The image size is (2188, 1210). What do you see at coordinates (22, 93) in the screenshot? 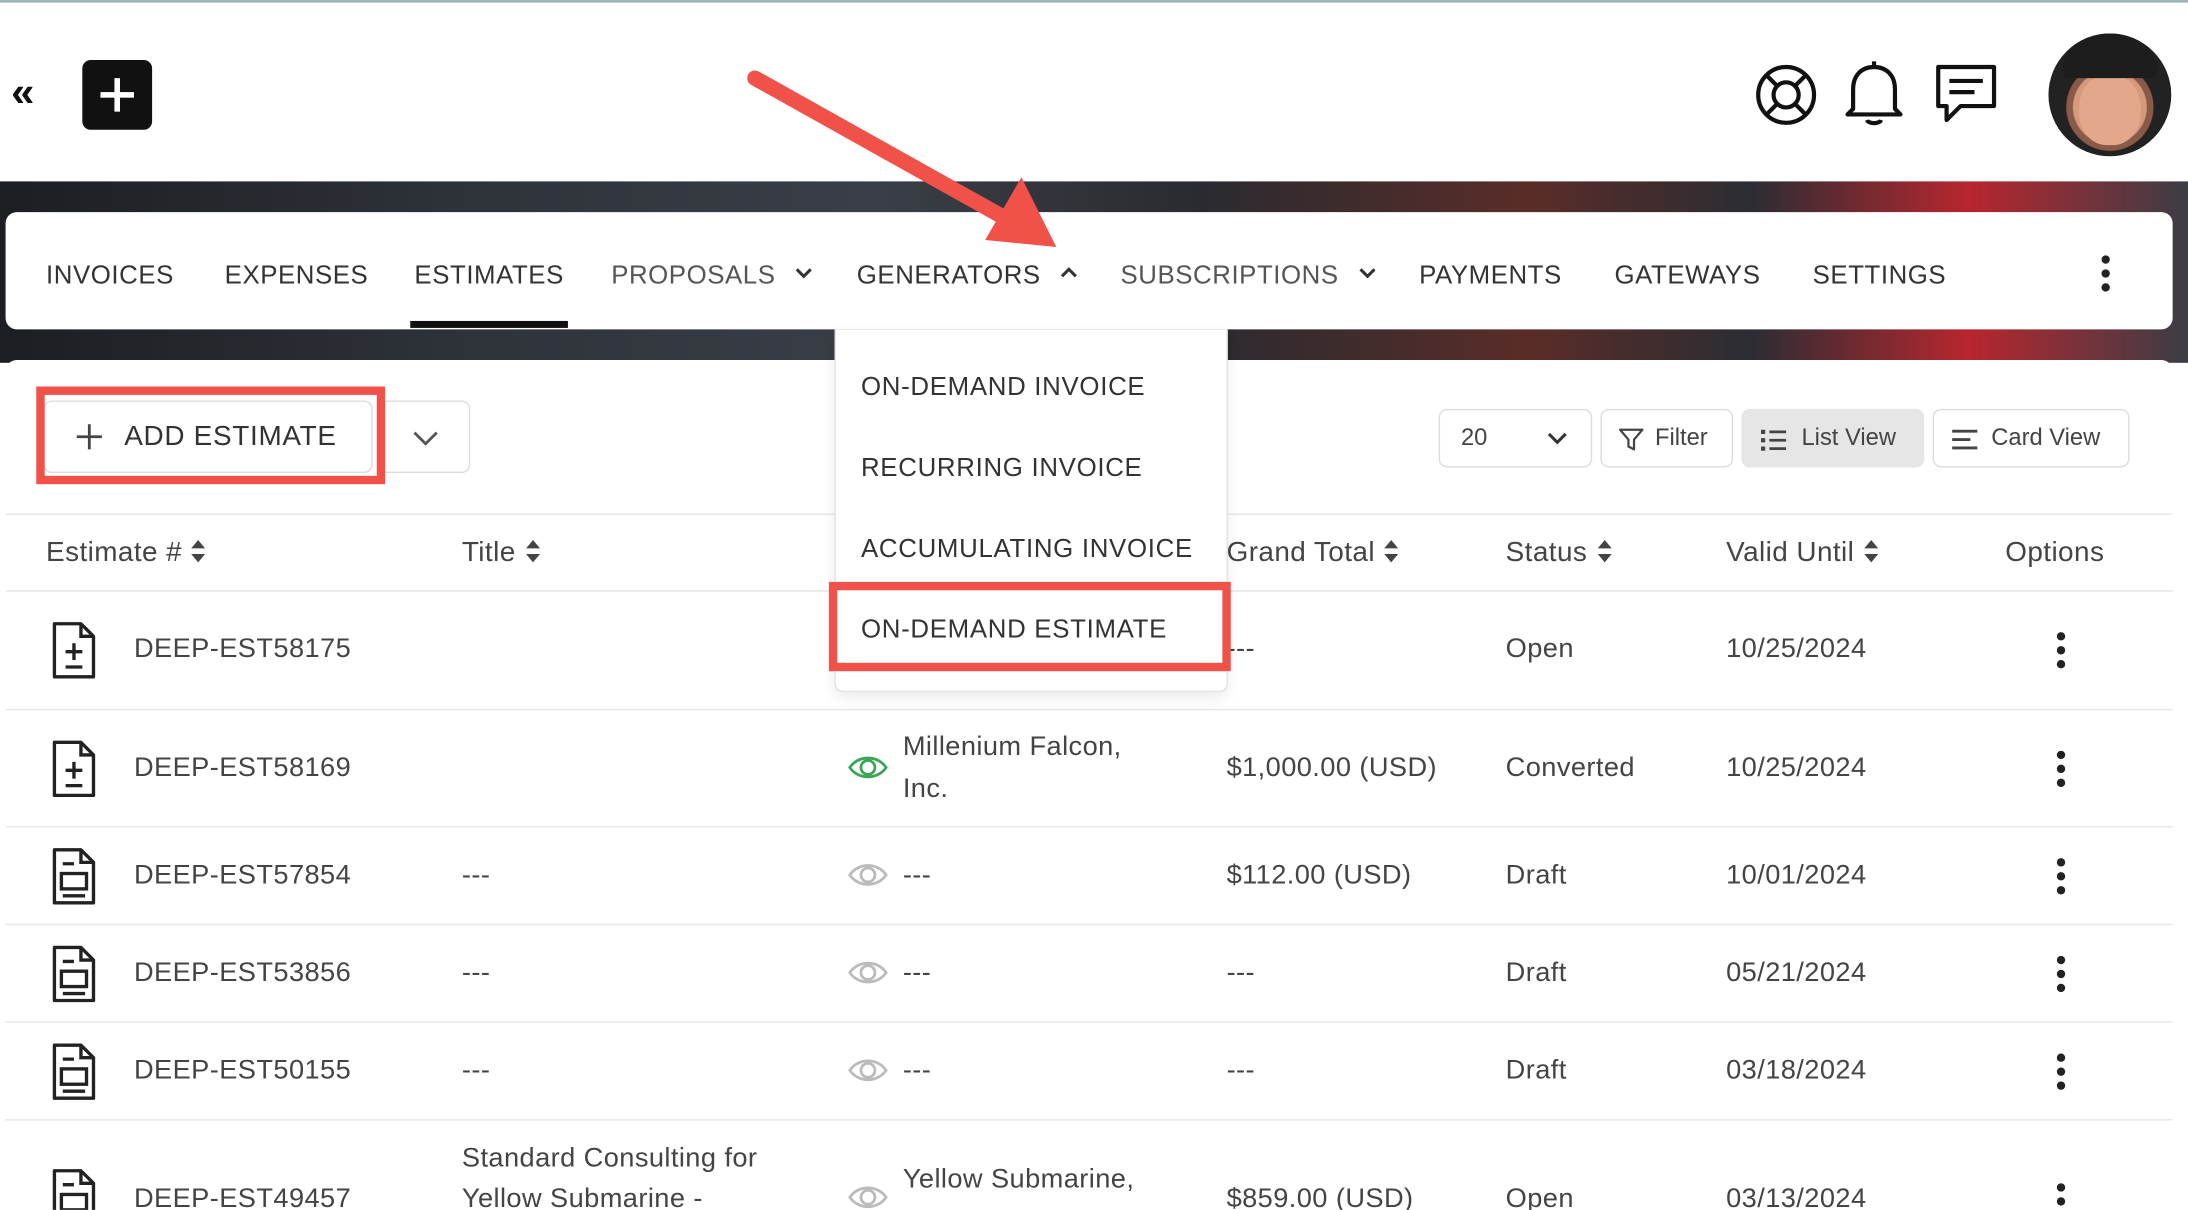
I see `double-chevron-left-icon: «` at bounding box center [22, 93].